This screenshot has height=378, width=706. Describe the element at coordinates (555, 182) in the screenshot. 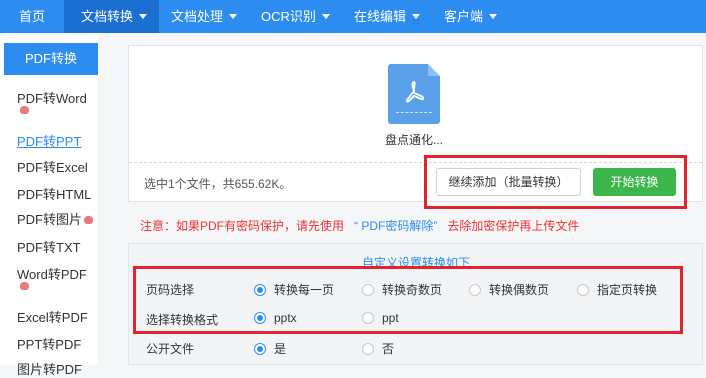

I see `highlight-box-buttons` at that location.